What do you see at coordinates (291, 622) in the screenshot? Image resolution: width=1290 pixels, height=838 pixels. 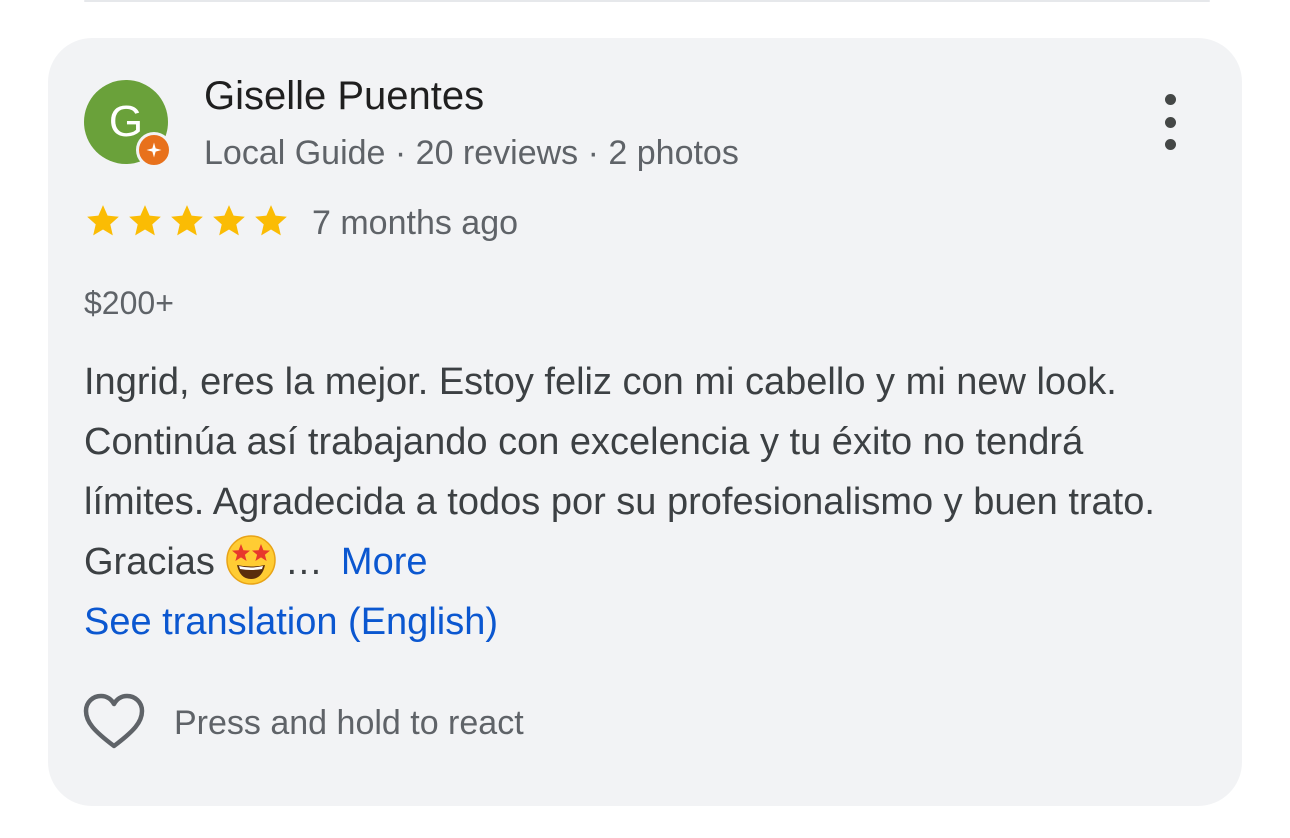 I see `see-translation-link: See translation (English)` at bounding box center [291, 622].